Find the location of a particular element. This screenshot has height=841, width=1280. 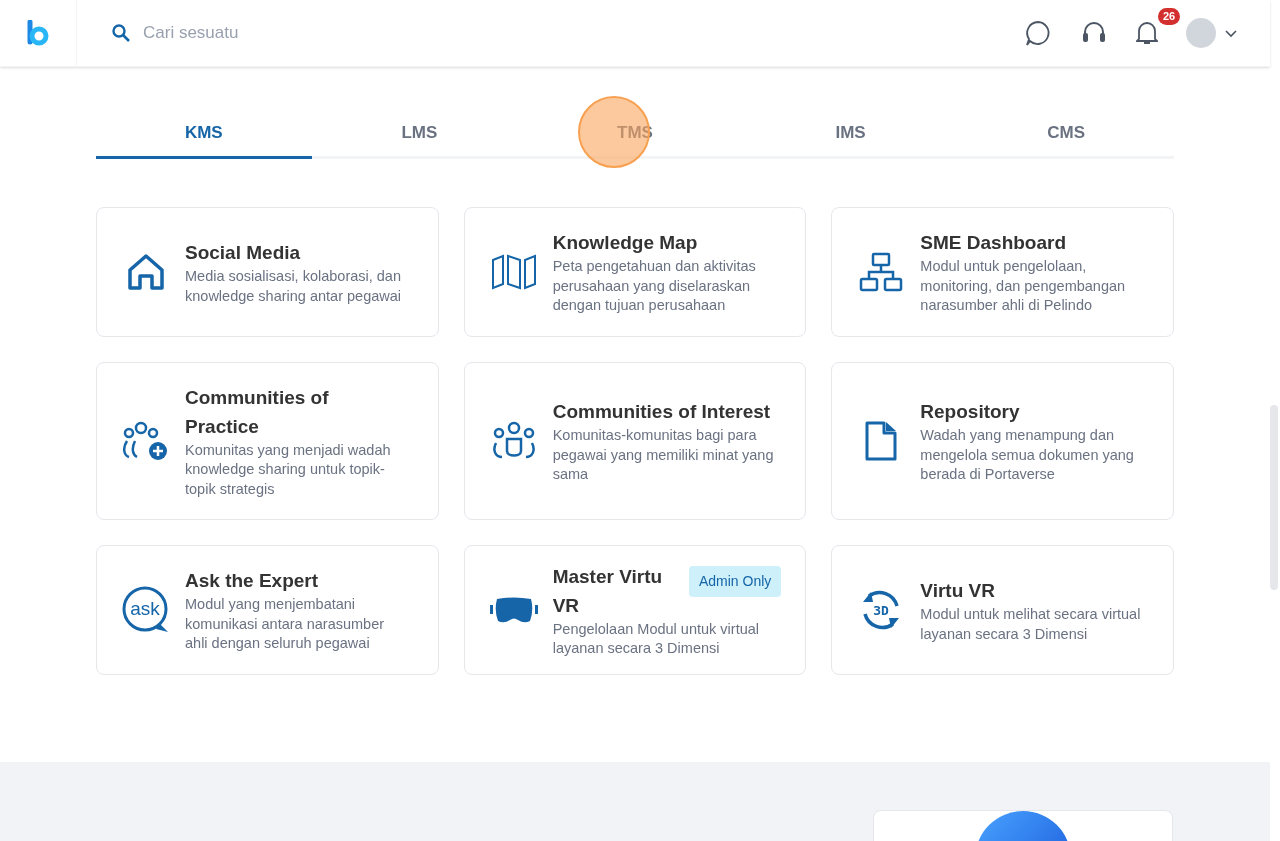

module-card: Communities of Practice Komunitas yang menjadi wadah knowledge sharing untuk topik-topik strategis is located at coordinates (267, 441).